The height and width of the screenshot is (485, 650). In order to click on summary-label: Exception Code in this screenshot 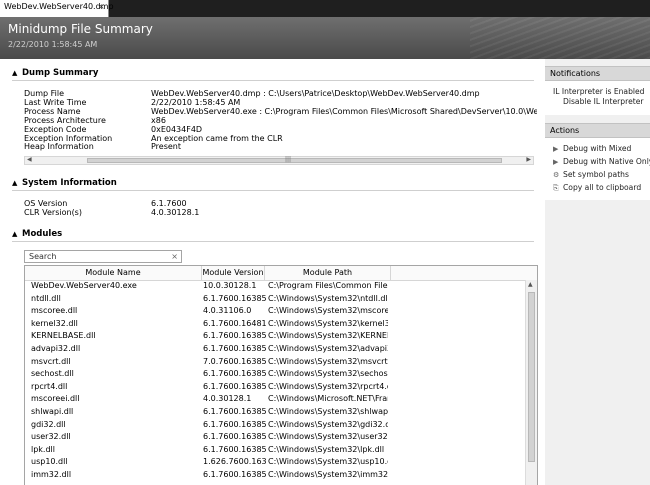, I will do `click(55, 129)`.